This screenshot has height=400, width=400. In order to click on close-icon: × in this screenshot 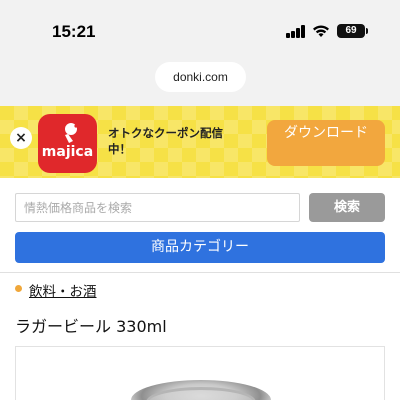, I will do `click(21, 138)`.